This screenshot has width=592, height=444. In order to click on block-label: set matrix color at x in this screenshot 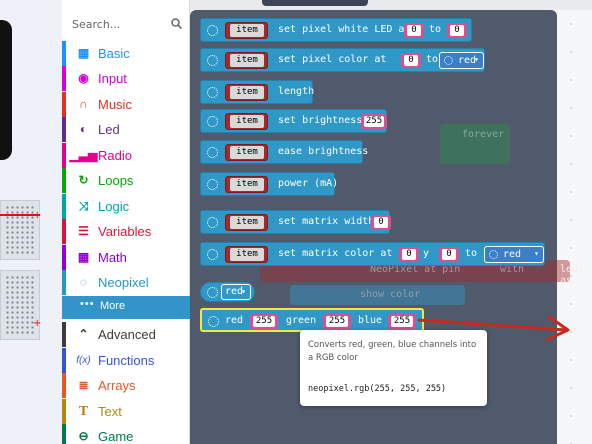, I will do `click(341, 253)`.